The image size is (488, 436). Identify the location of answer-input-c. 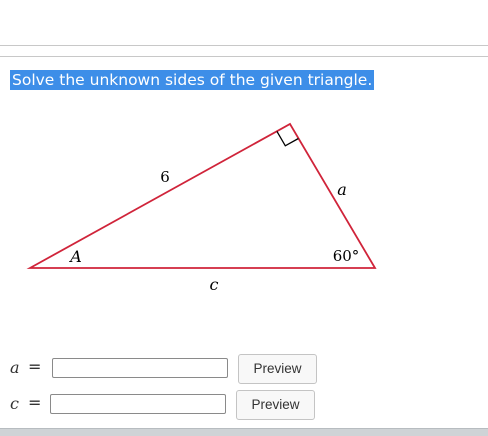
(138, 404).